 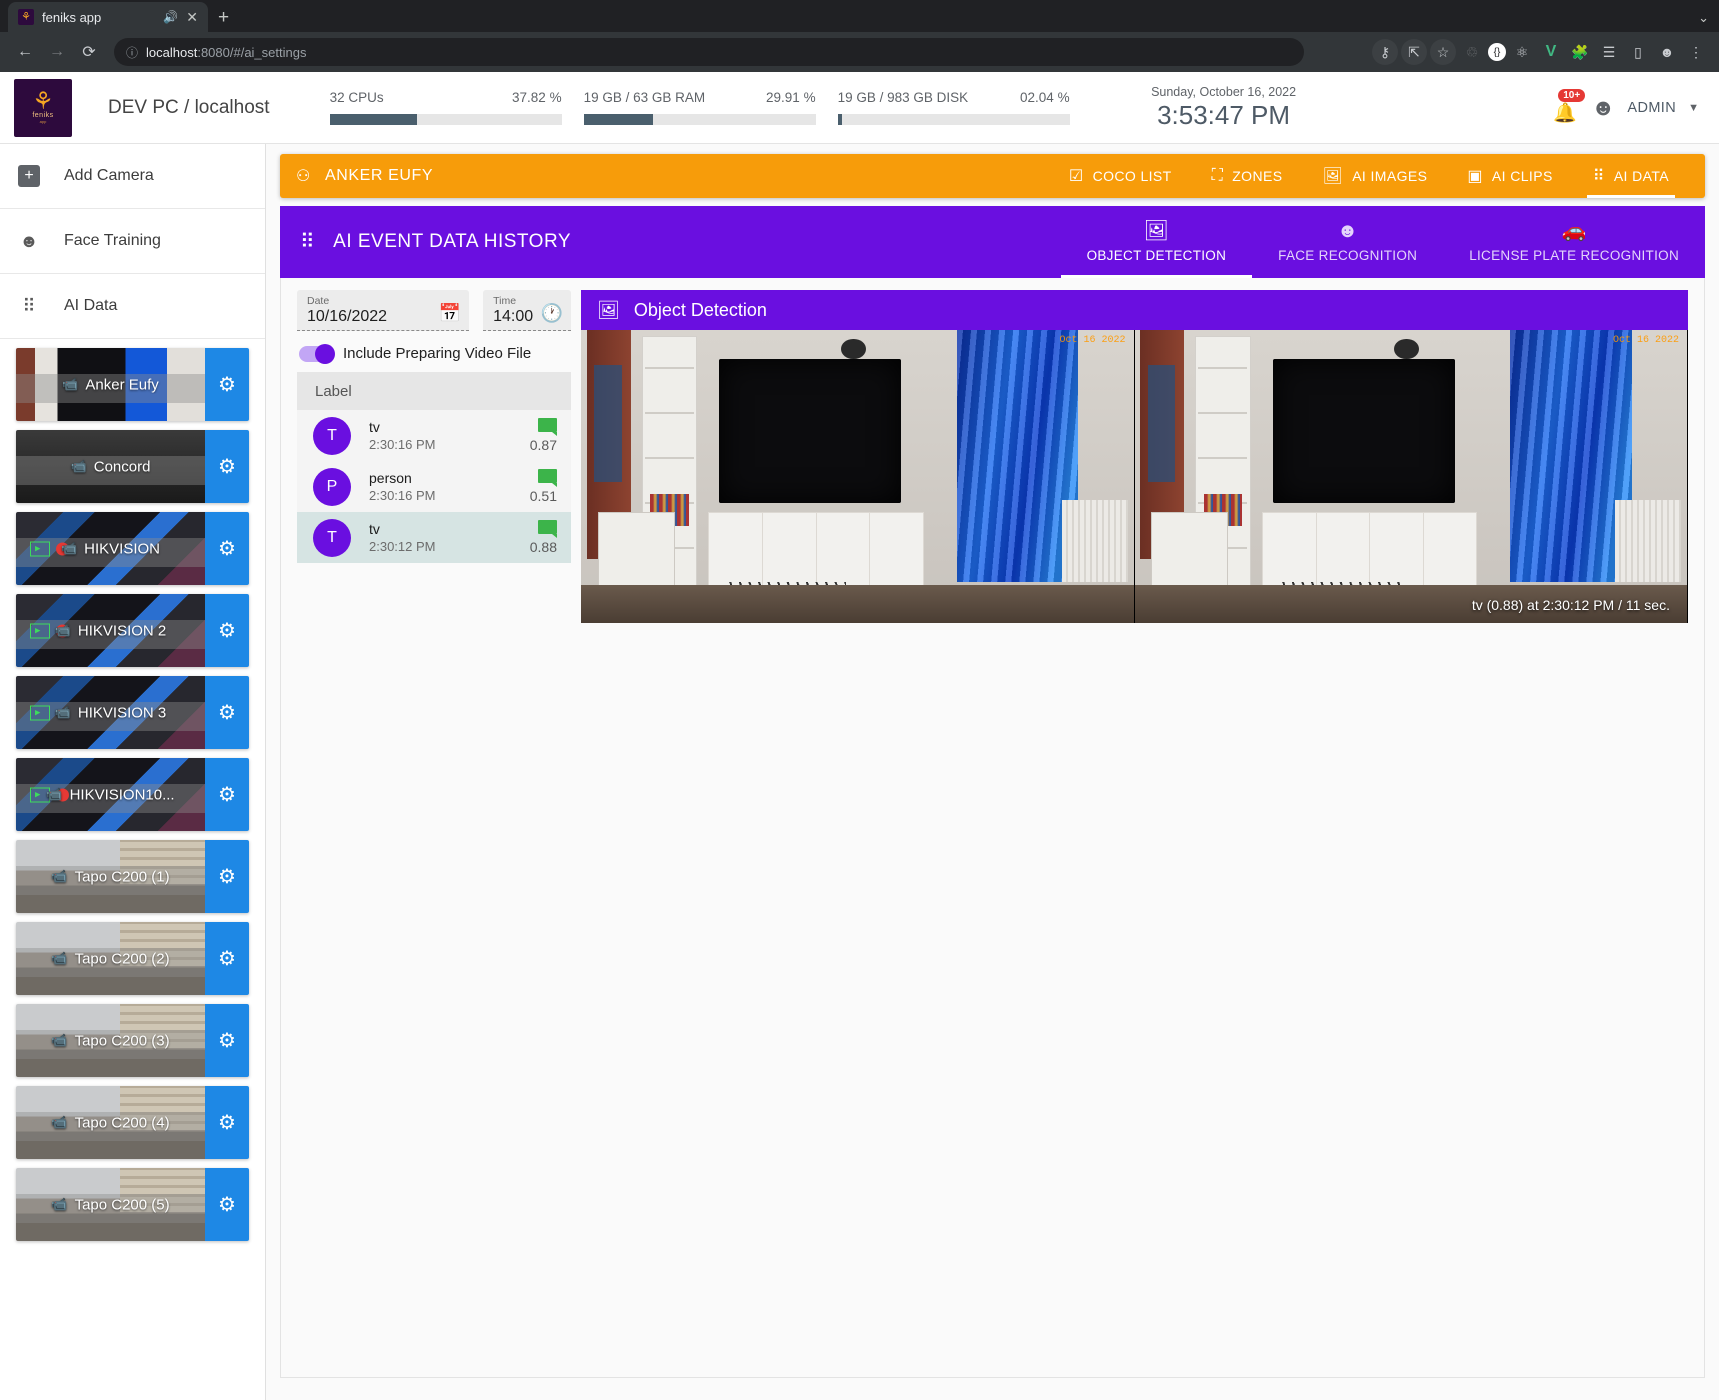 I want to click on tab-object-detection: 🖼 OBJECT DETECTION, so click(x=1156, y=242).